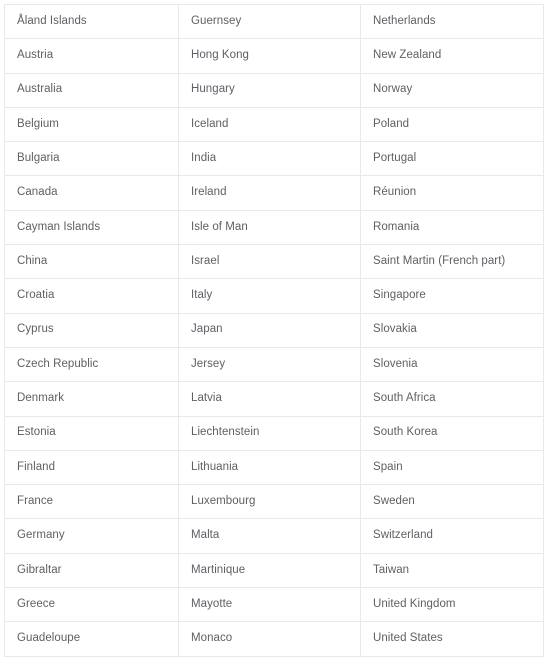 The height and width of the screenshot is (660, 548). What do you see at coordinates (91, 639) in the screenshot?
I see `country-cell: Guadeloupe` at bounding box center [91, 639].